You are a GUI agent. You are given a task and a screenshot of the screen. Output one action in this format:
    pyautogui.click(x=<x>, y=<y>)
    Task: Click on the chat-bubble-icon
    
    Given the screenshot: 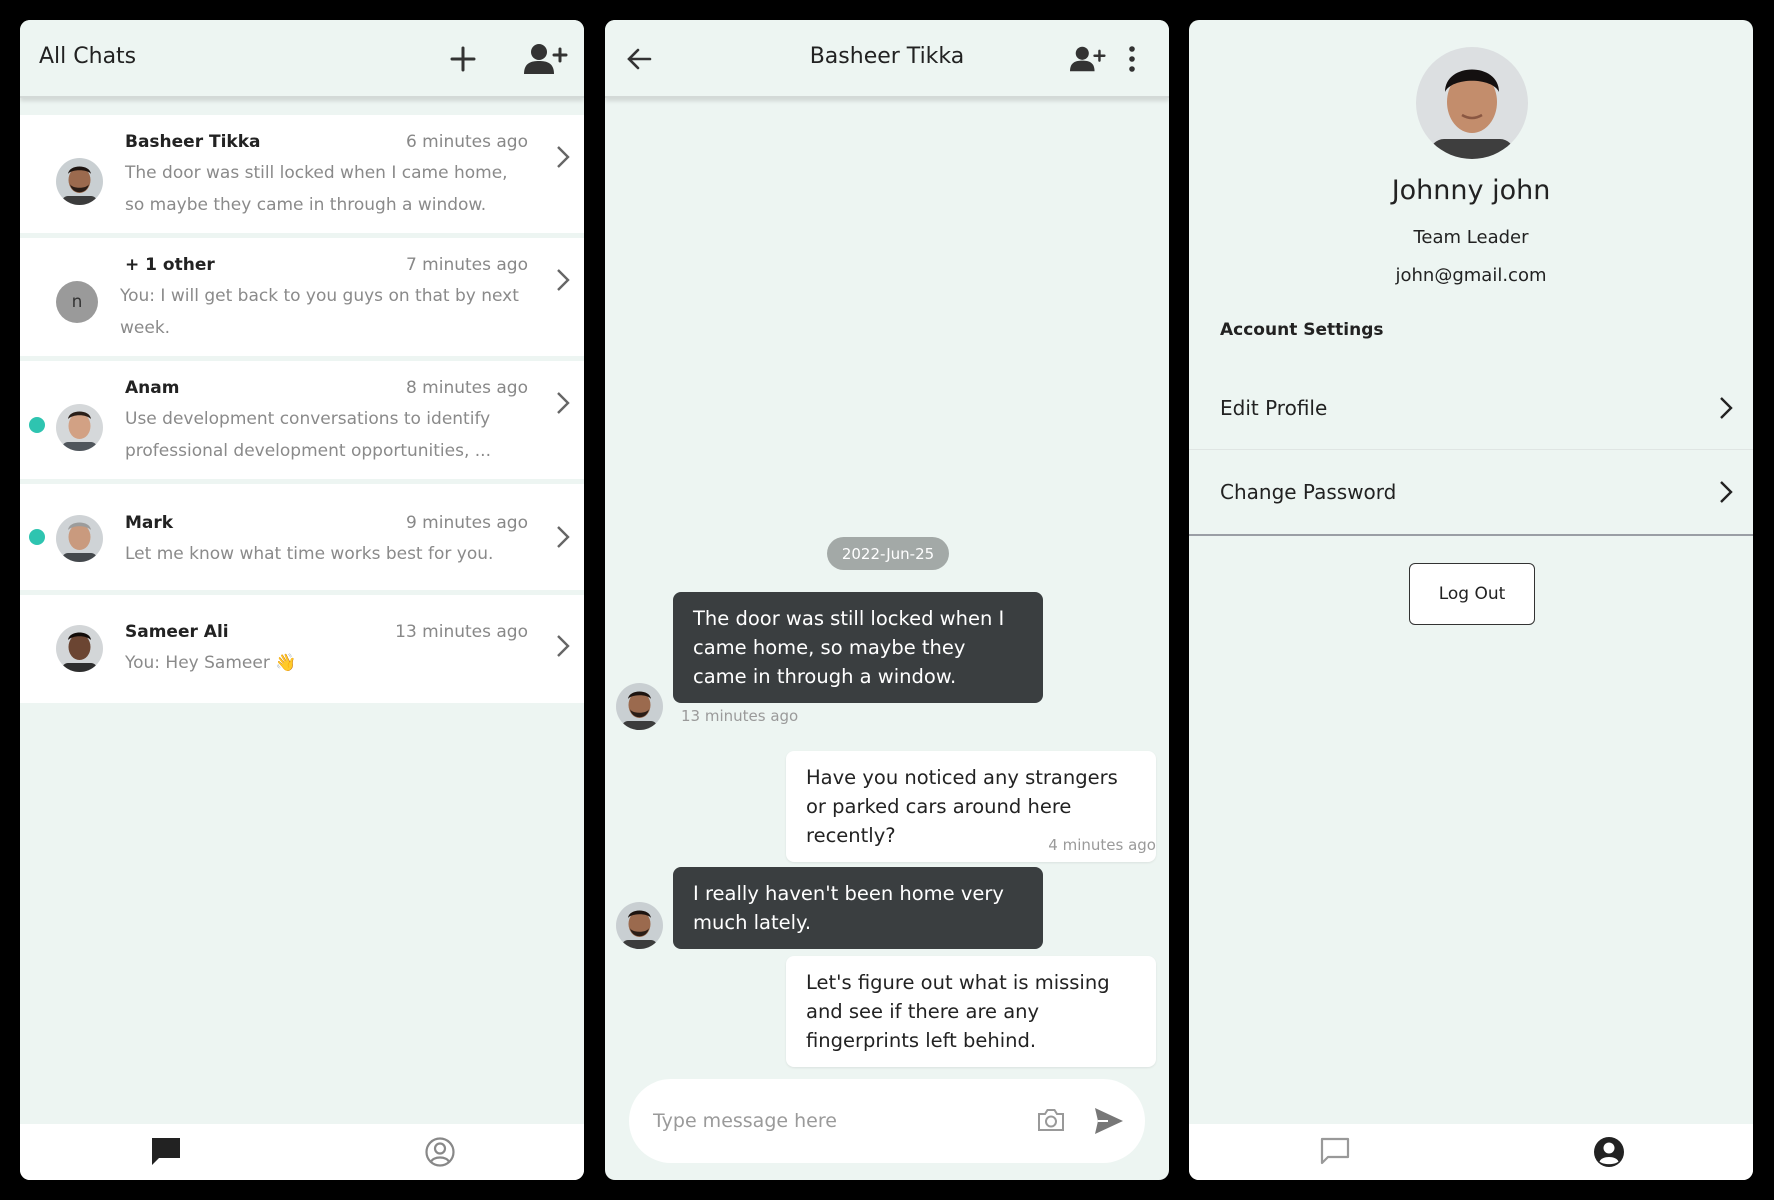 What is the action you would take?
    pyautogui.click(x=166, y=1153)
    